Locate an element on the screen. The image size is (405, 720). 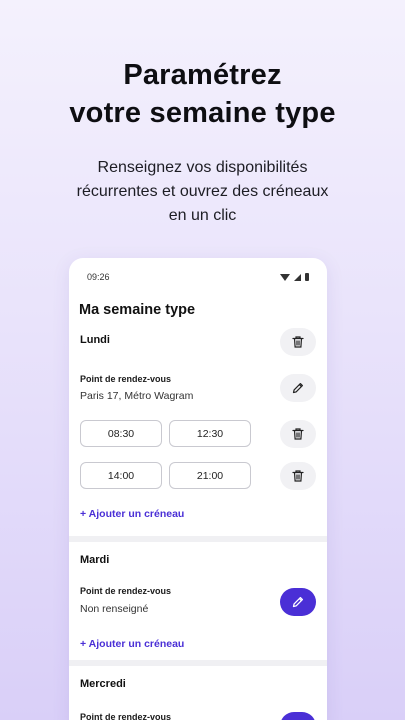
hero-subtitle-line2: récurrentes et ouvrez des créneaux is located at coordinates (202, 191).